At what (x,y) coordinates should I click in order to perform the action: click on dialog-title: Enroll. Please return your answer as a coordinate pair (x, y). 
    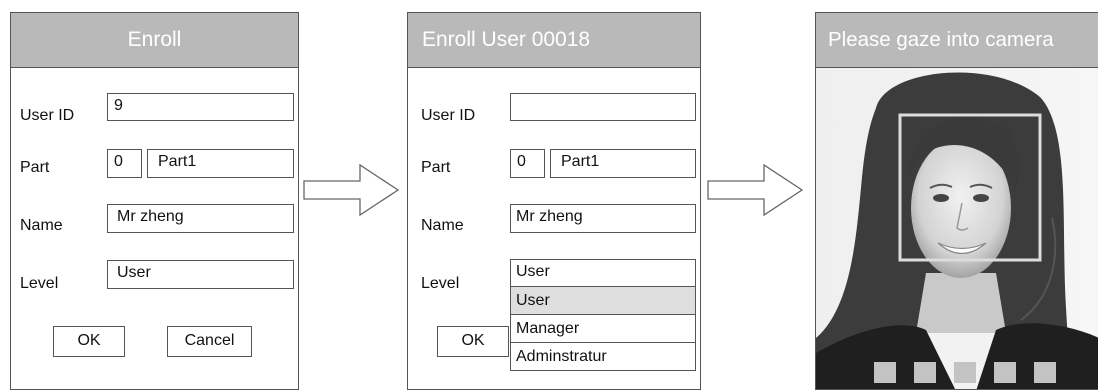
    Looking at the image, I should click on (154, 40).